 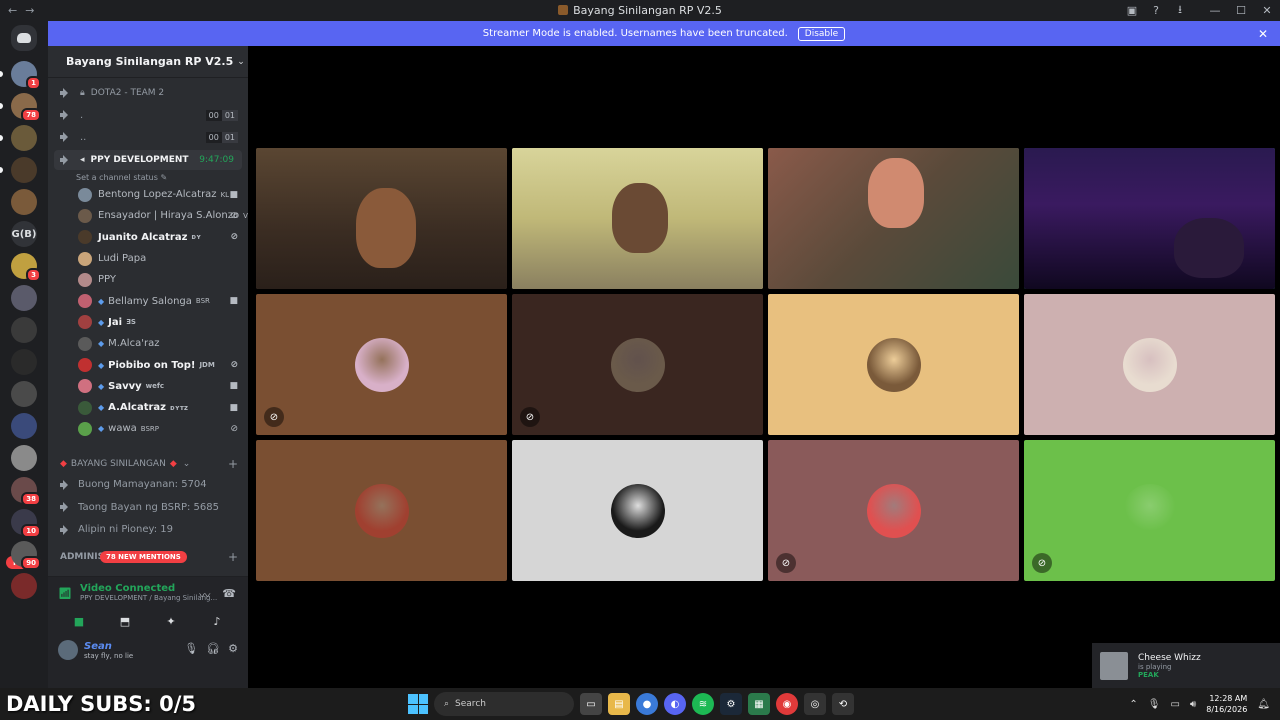 What do you see at coordinates (731, 704) in the screenshot?
I see `steam-icon: ⚙` at bounding box center [731, 704].